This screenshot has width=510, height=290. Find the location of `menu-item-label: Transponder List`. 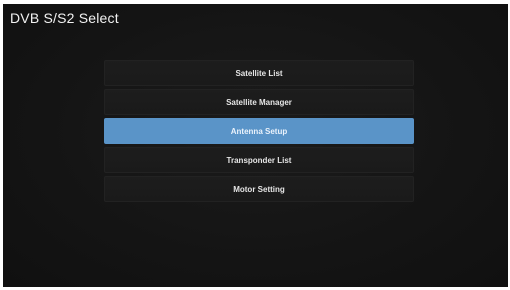

menu-item-label: Transponder List is located at coordinates (259, 160).